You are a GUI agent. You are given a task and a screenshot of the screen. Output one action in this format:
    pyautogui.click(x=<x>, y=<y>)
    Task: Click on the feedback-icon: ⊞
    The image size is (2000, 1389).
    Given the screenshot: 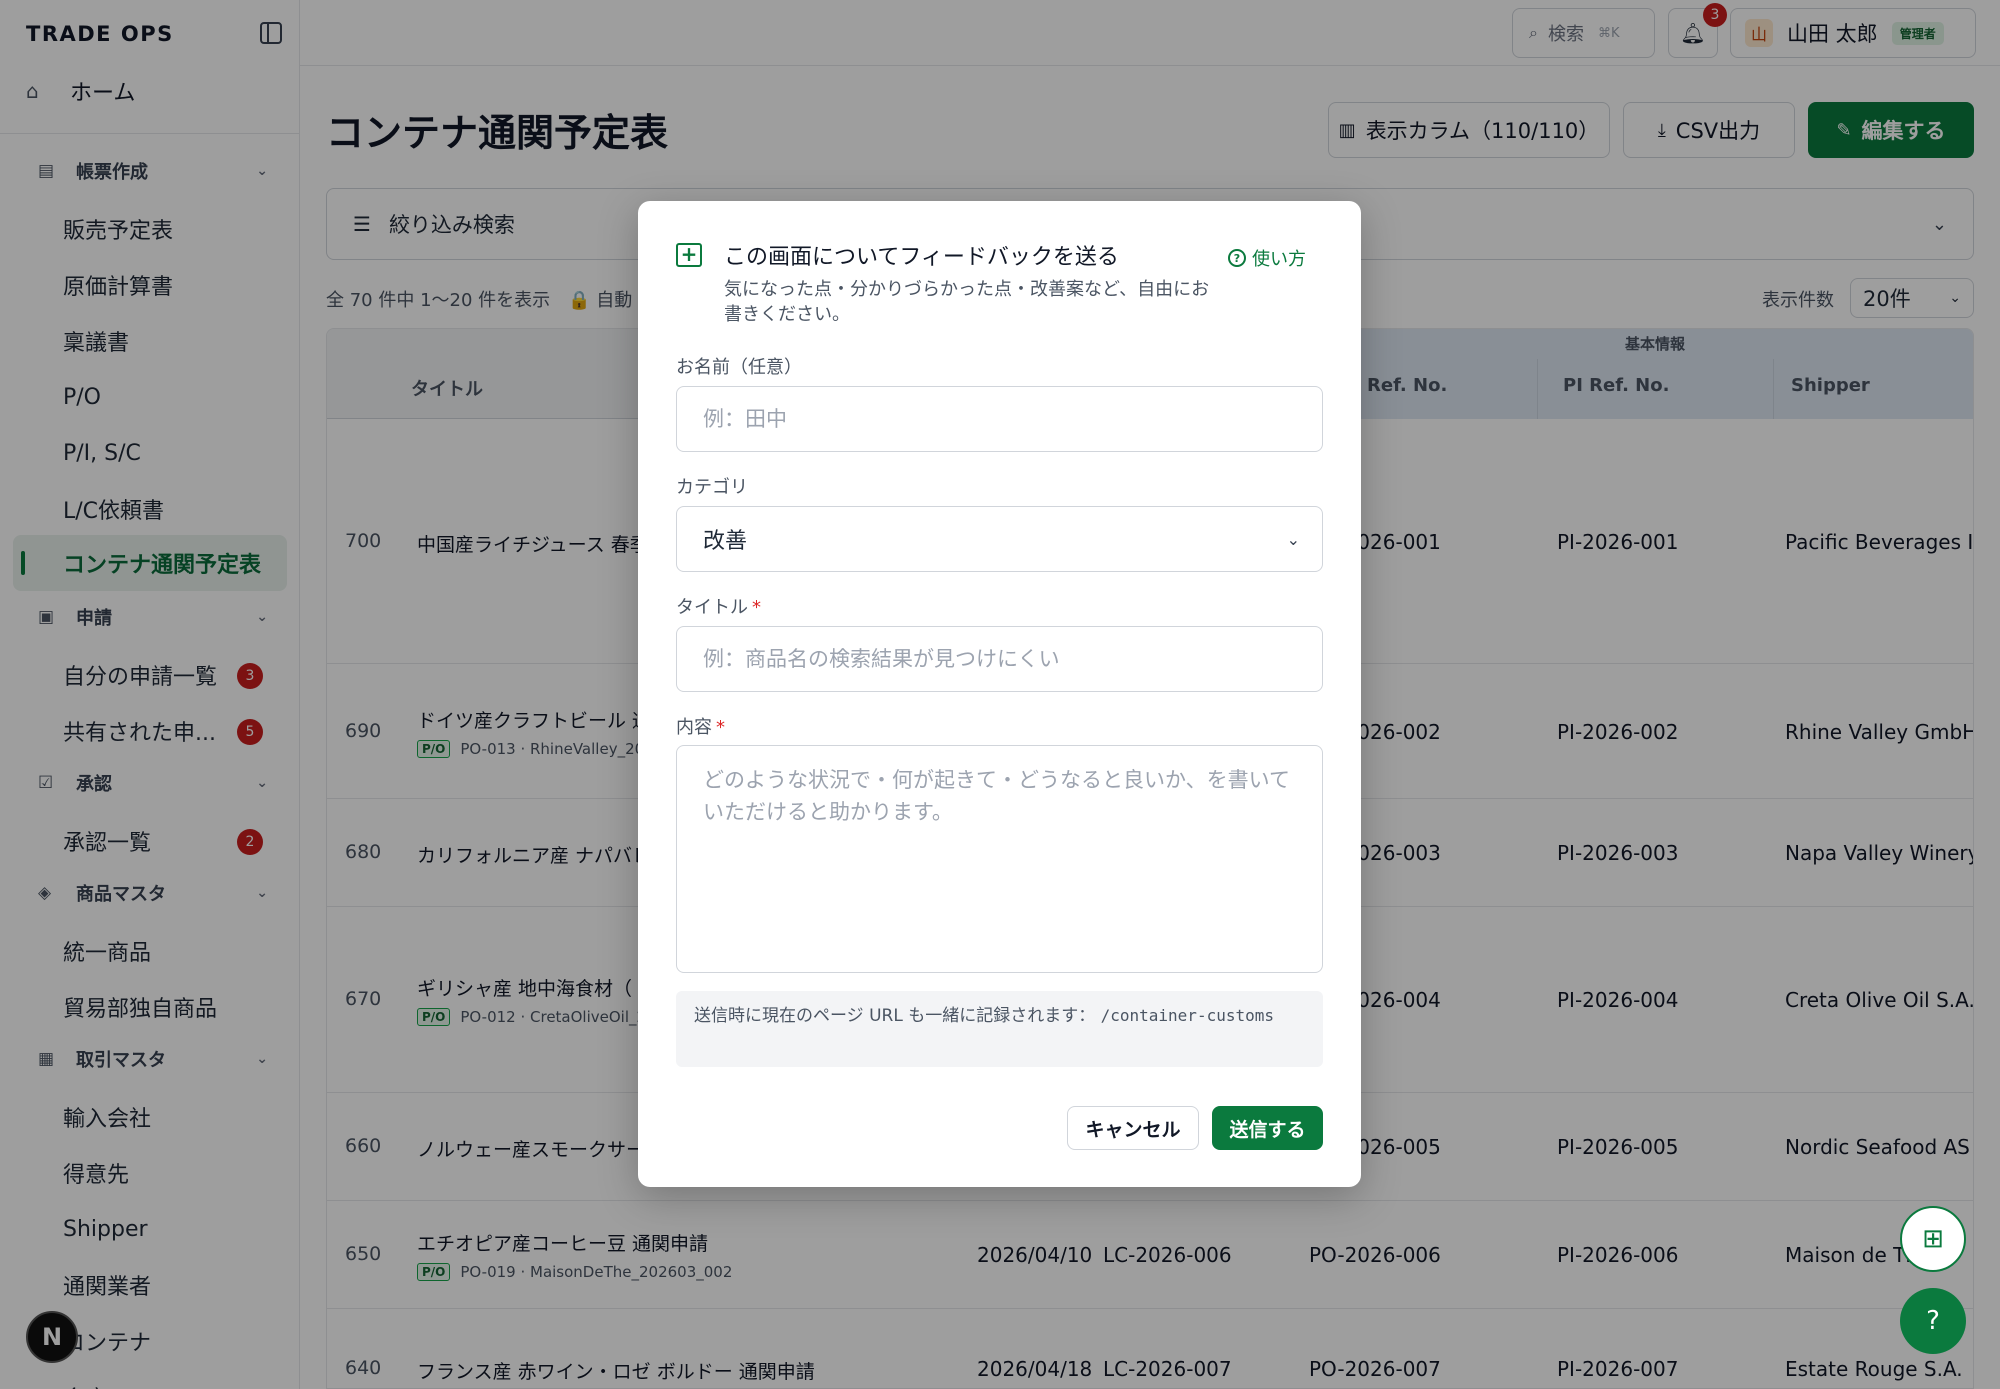 What is the action you would take?
    pyautogui.click(x=1933, y=1239)
    